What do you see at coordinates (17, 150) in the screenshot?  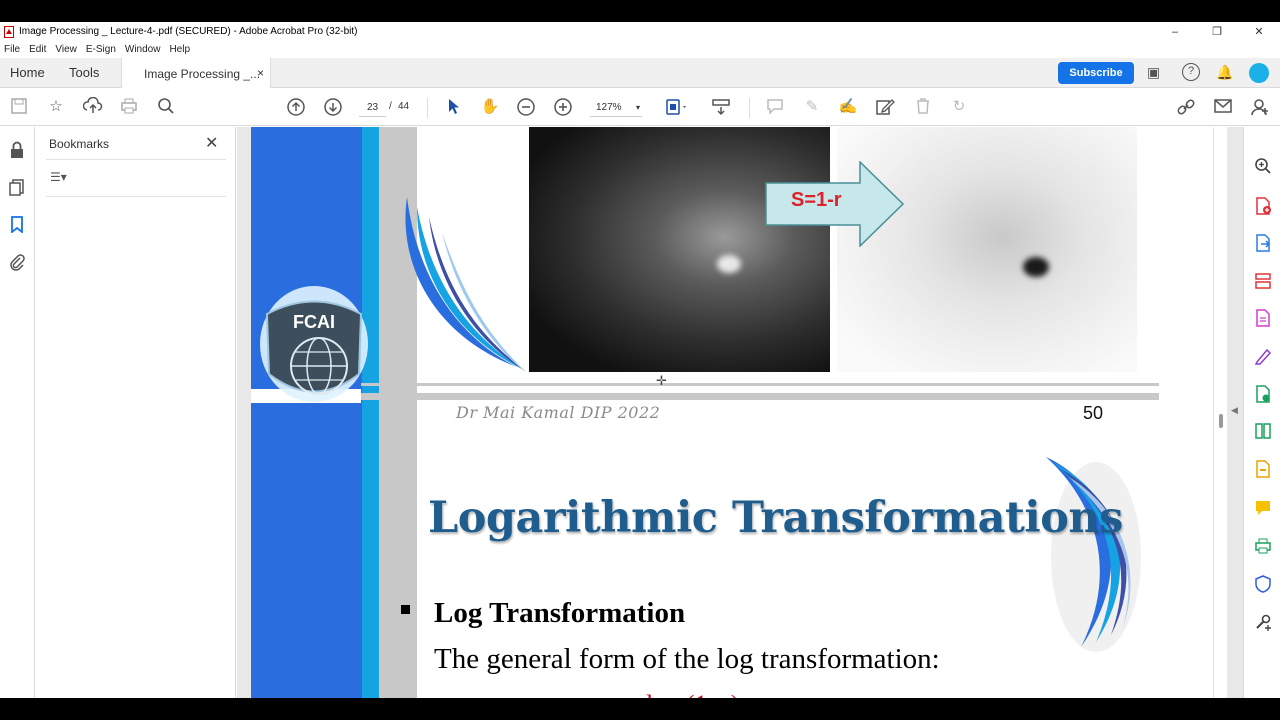 I see `lock-icon` at bounding box center [17, 150].